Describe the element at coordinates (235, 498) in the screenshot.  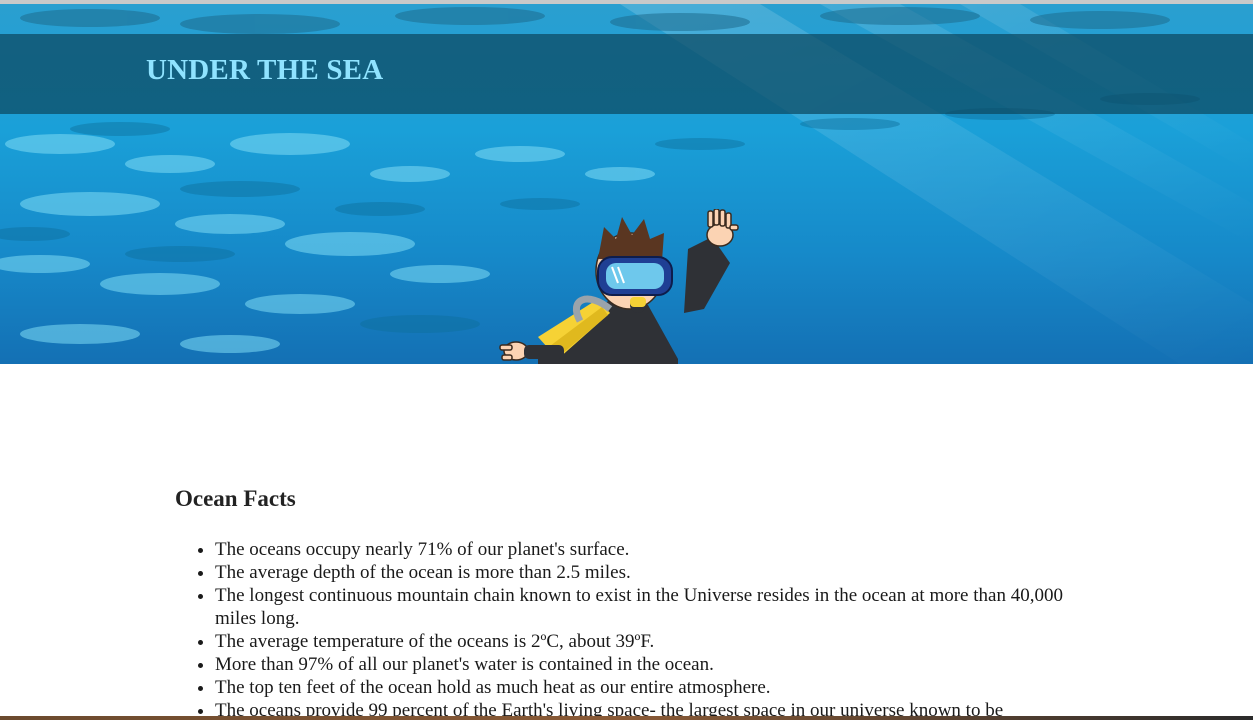
I see `facts-heading: Ocean Facts` at that location.